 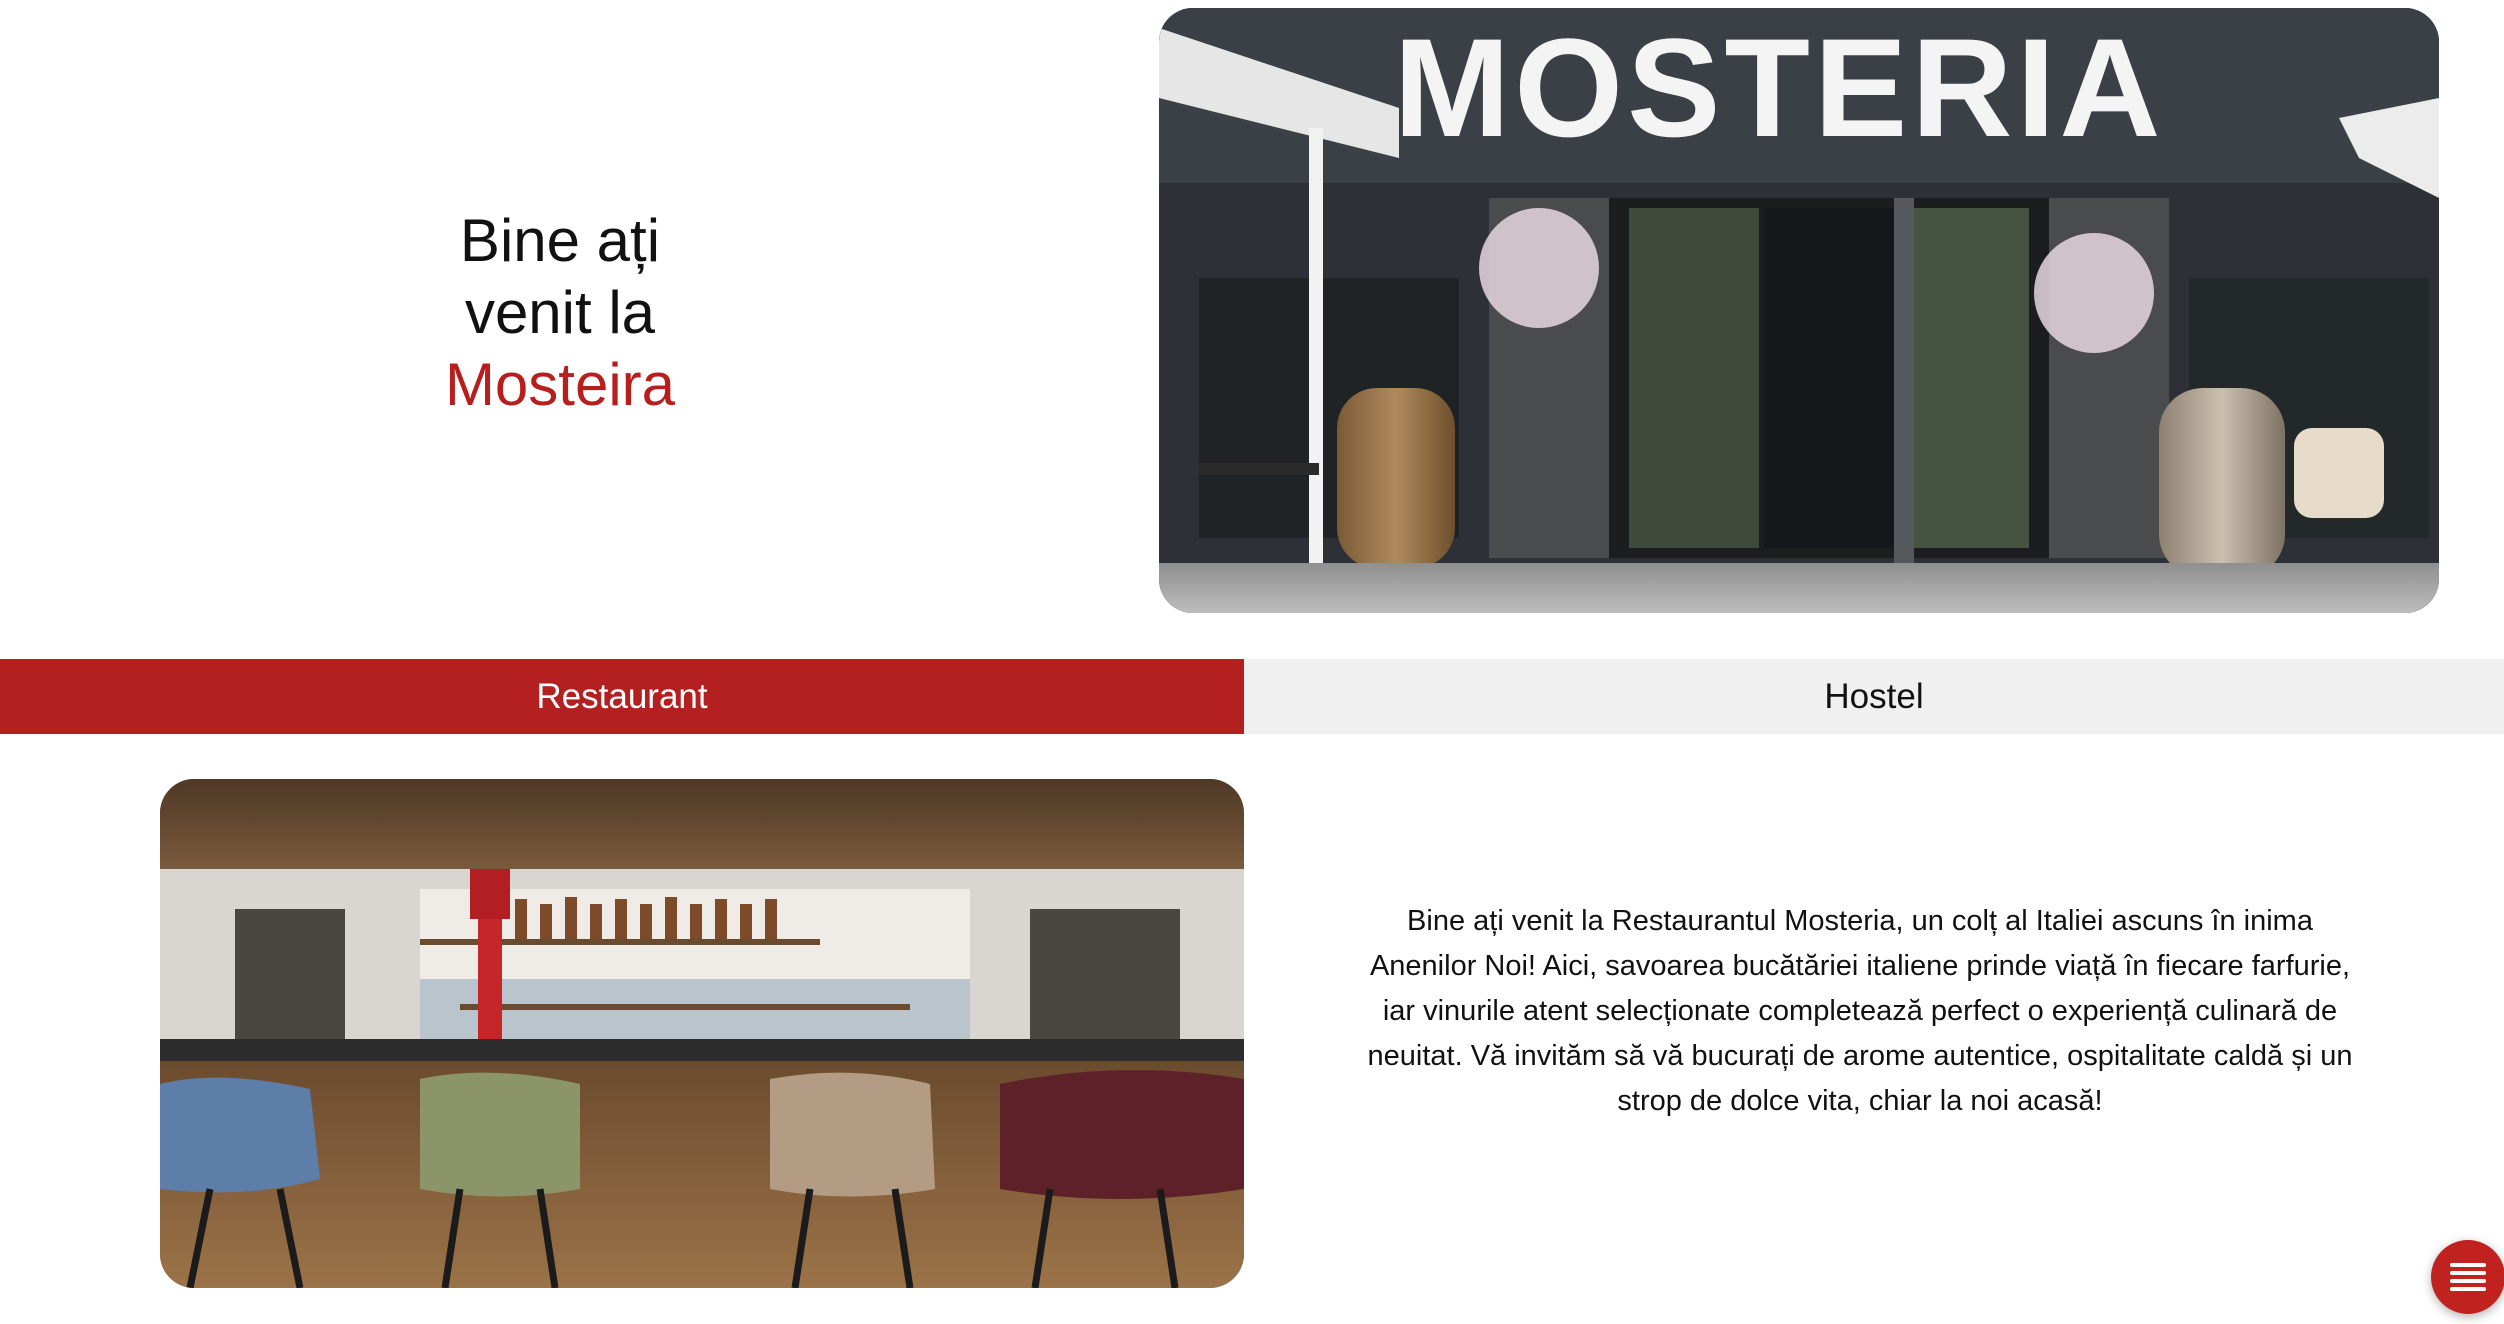 I want to click on hero-title-line2: venit la, so click(x=560, y=312).